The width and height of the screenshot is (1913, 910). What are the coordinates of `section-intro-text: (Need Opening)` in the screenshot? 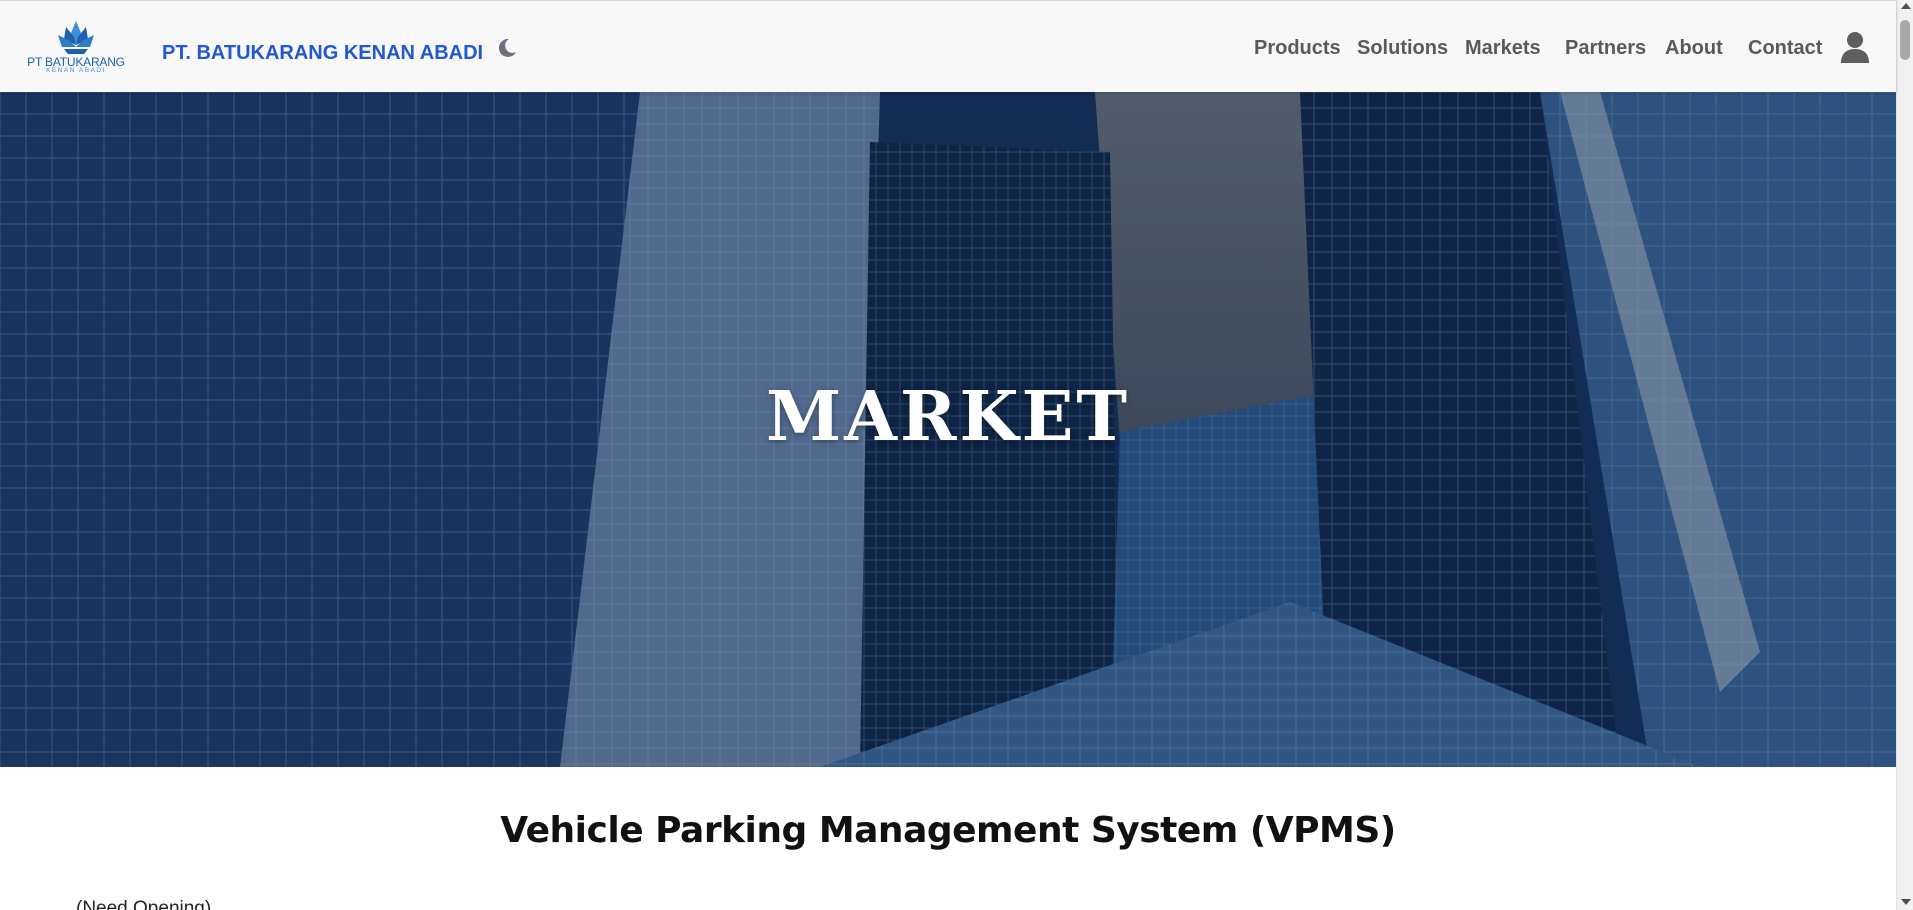 It's located at (144, 904).